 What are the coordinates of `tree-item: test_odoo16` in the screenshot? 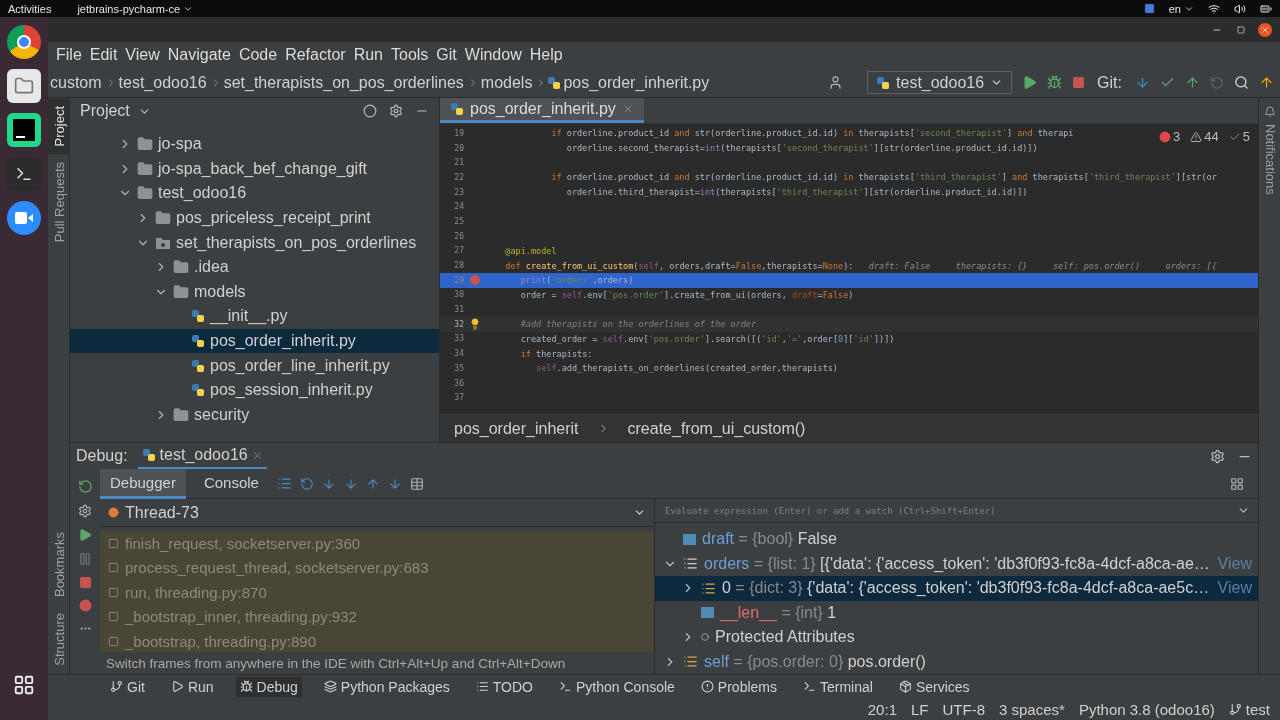 It's located at (254, 193).